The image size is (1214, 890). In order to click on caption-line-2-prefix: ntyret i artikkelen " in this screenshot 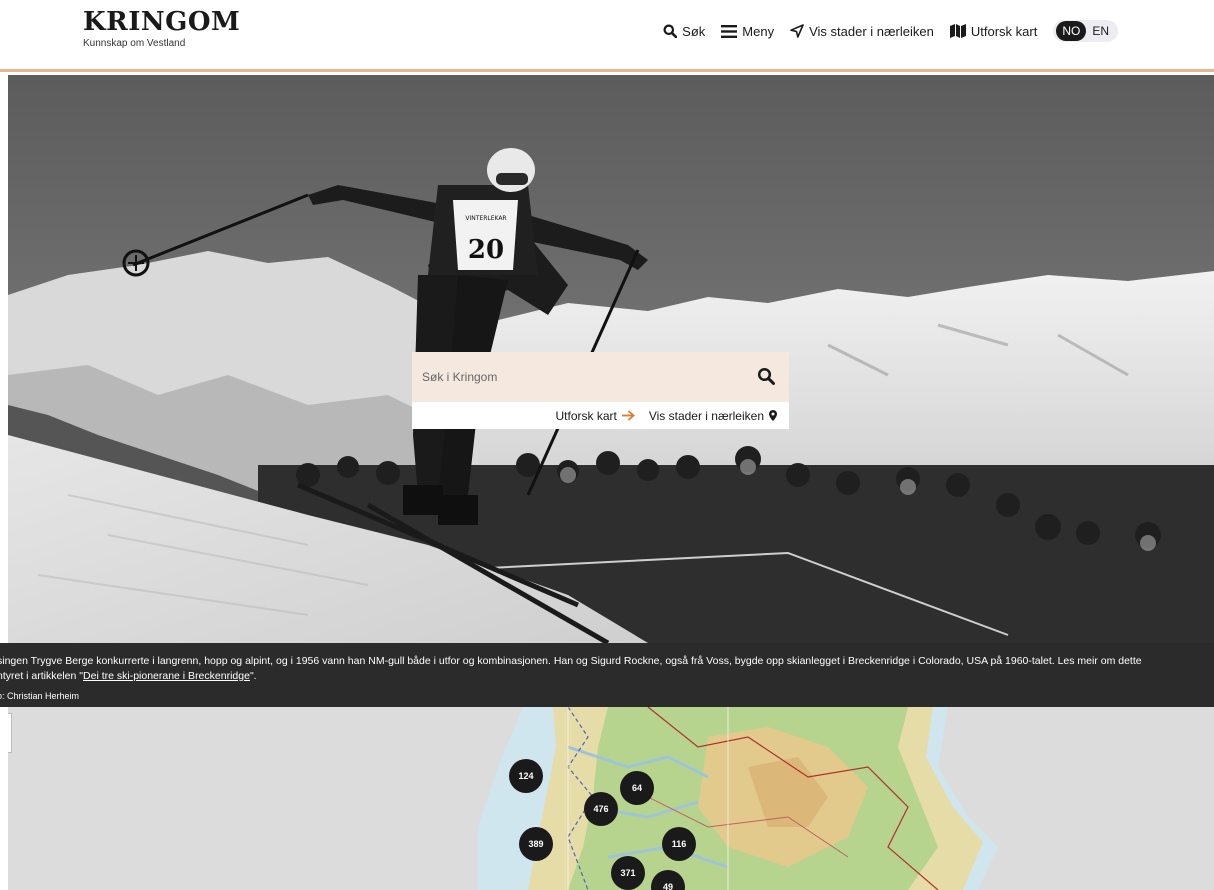, I will do `click(42, 676)`.